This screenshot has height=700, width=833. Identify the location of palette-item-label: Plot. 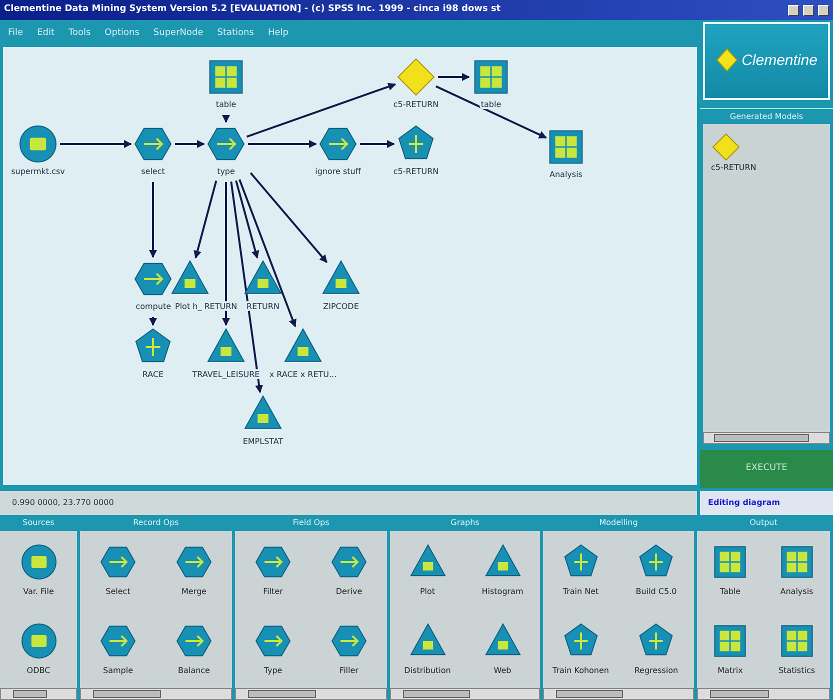
(428, 592).